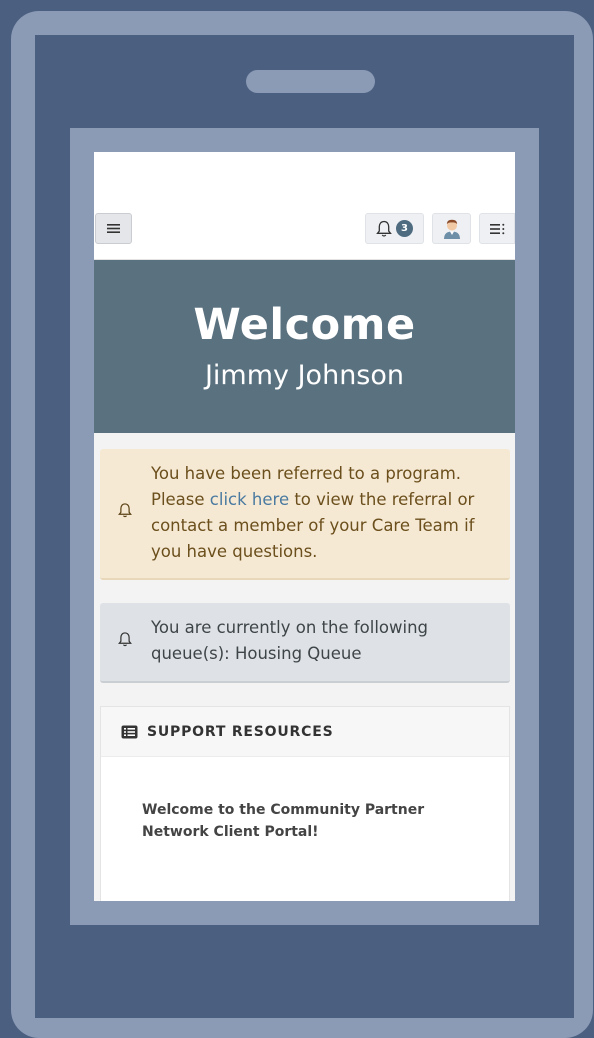 This screenshot has height=1038, width=594. I want to click on support-resources-header: SUPPORT RESOURCES, so click(305, 732).